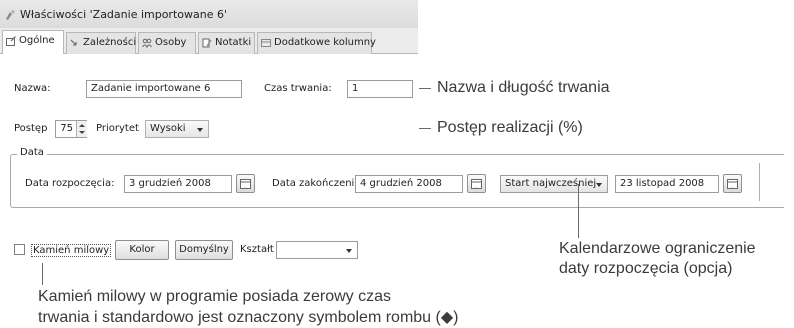  Describe the element at coordinates (325, 42) in the screenshot. I see `tab-extra-columns-label: Dodatkowe kolumny` at that location.